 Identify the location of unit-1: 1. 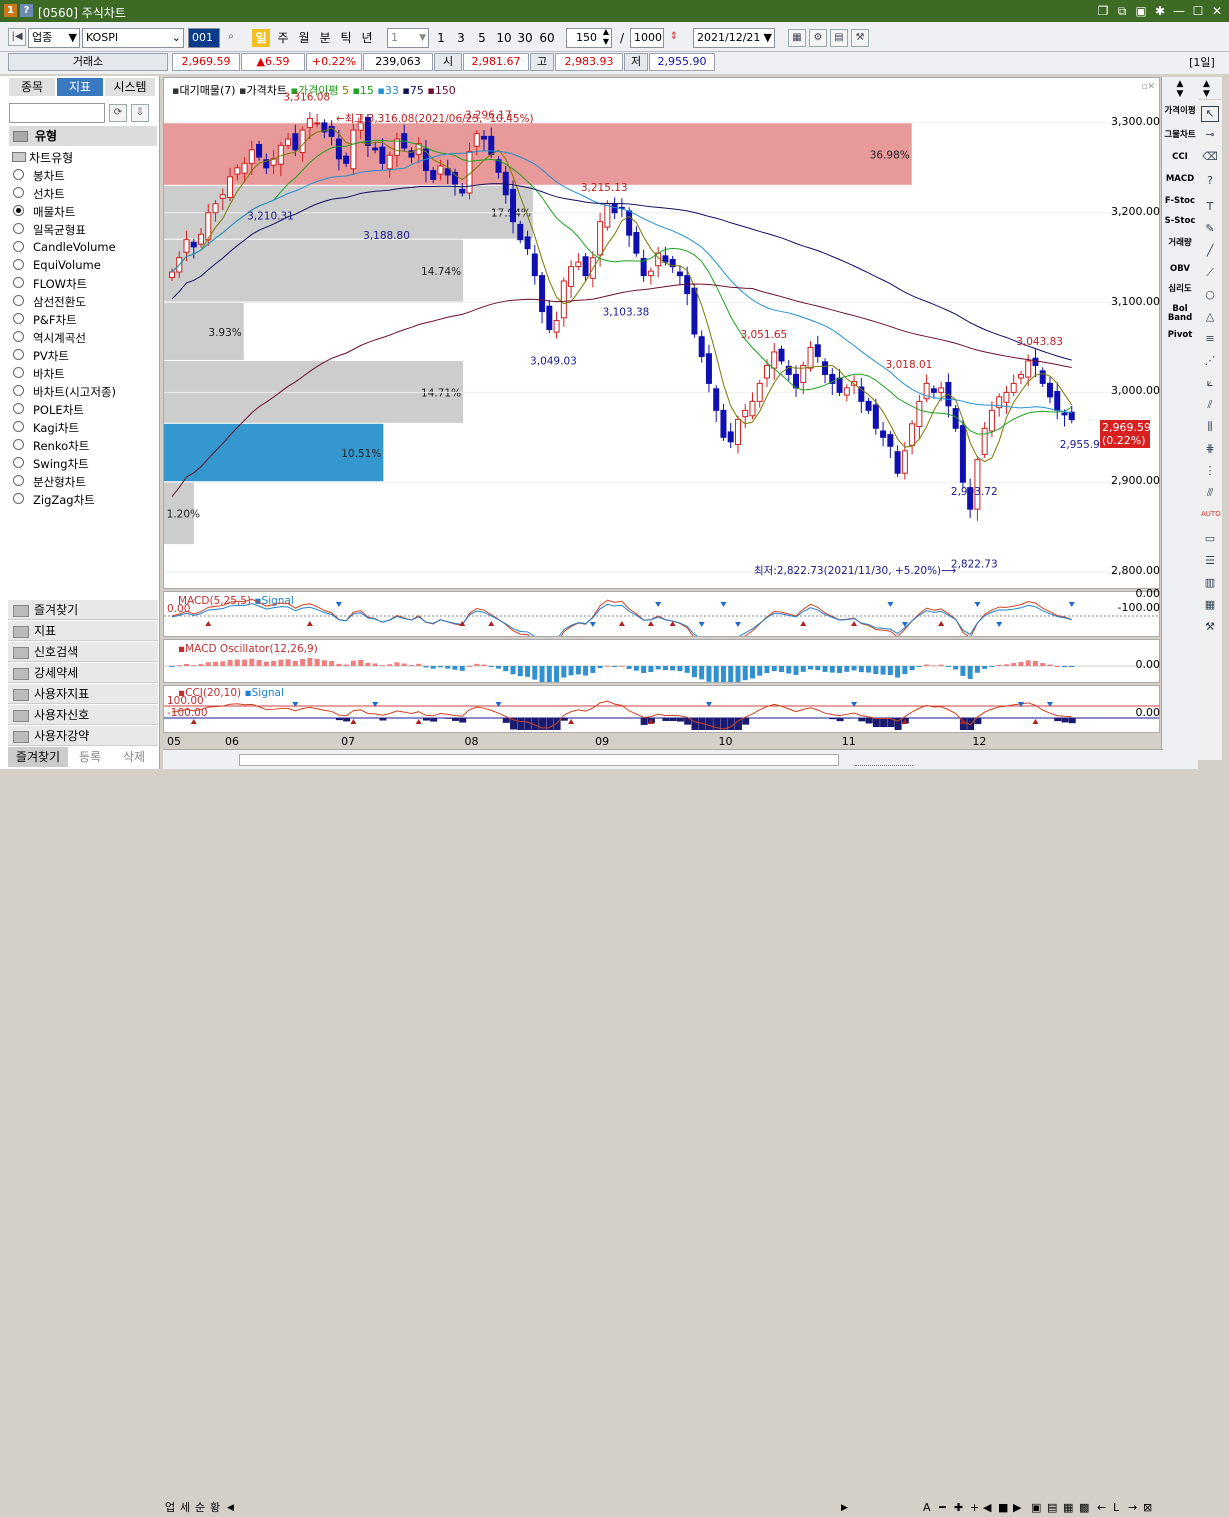
(441, 38).